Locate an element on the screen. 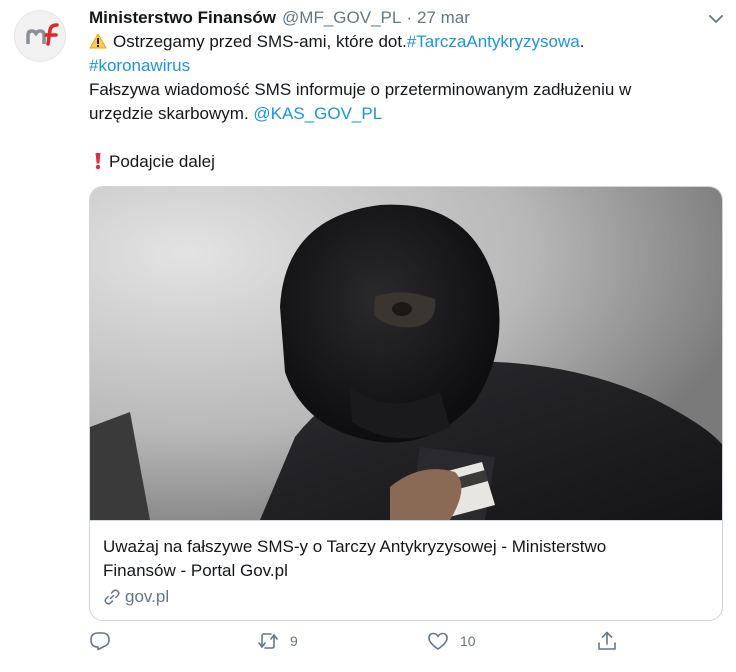  retweet-count: 9 is located at coordinates (294, 641).